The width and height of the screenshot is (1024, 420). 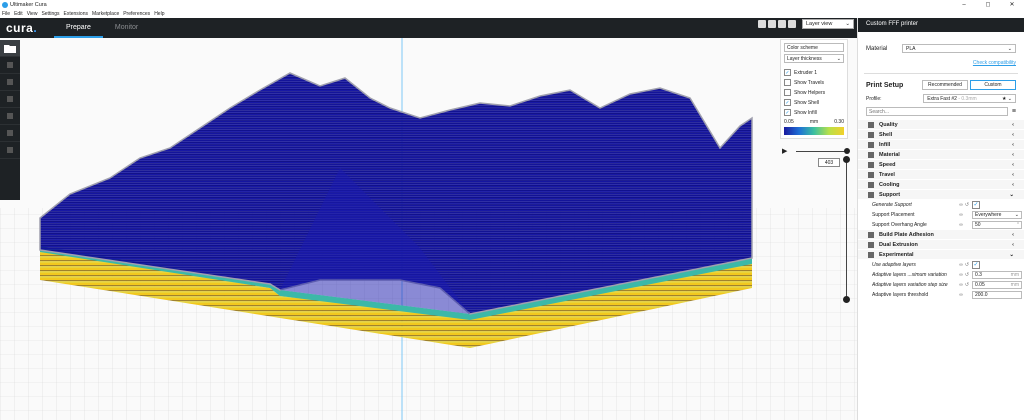 What do you see at coordinates (762, 24) in the screenshot?
I see `view-3d-icon` at bounding box center [762, 24].